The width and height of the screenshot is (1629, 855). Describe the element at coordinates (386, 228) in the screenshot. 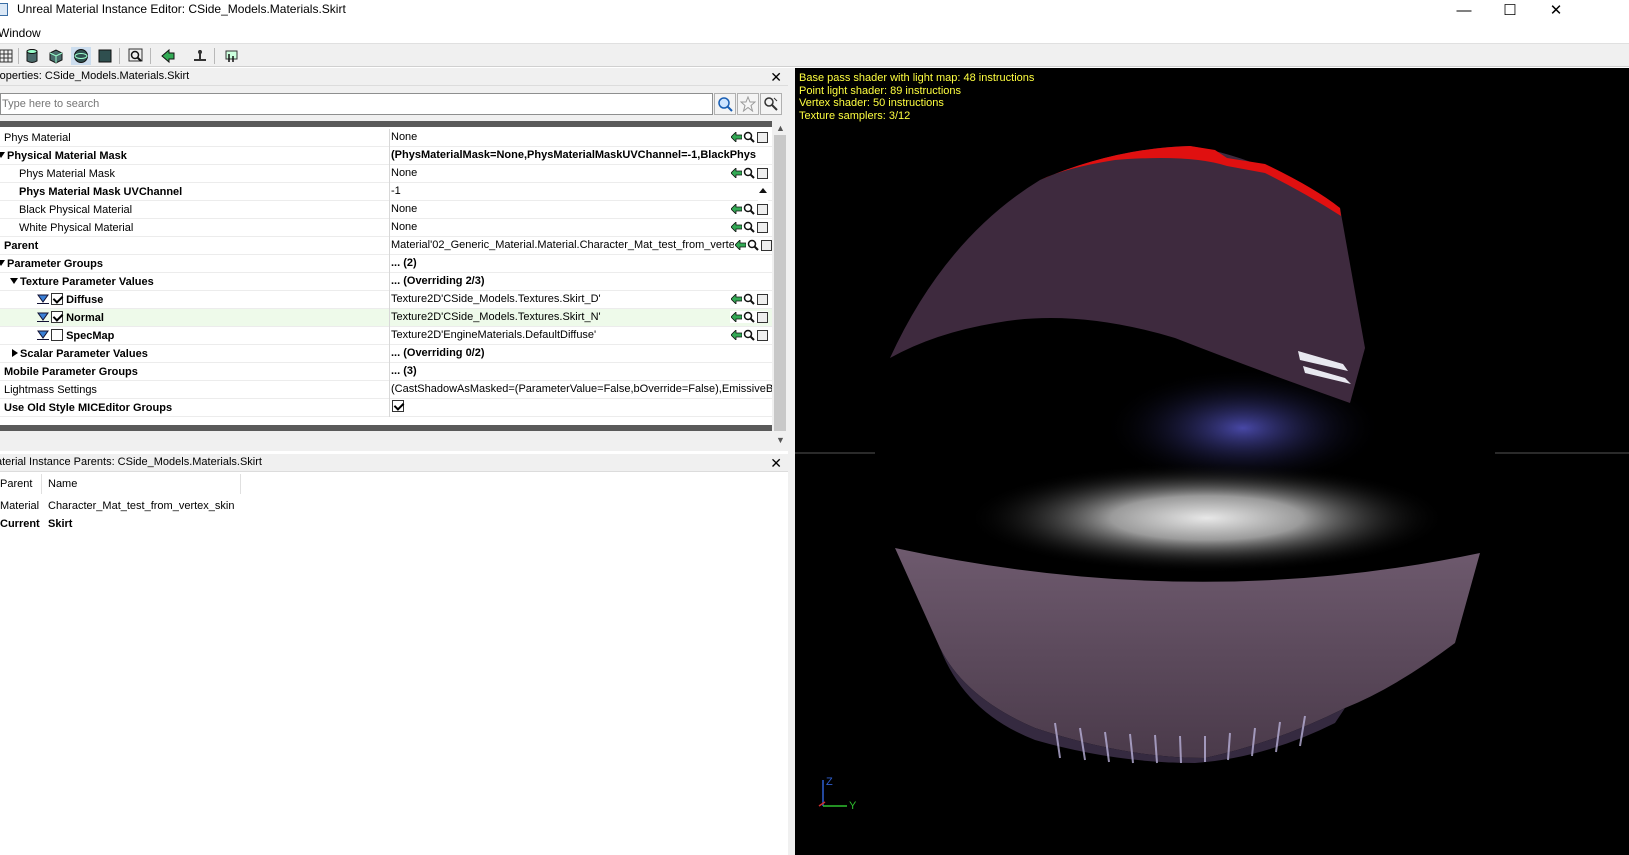

I see `property-row: White Physical Material None` at that location.